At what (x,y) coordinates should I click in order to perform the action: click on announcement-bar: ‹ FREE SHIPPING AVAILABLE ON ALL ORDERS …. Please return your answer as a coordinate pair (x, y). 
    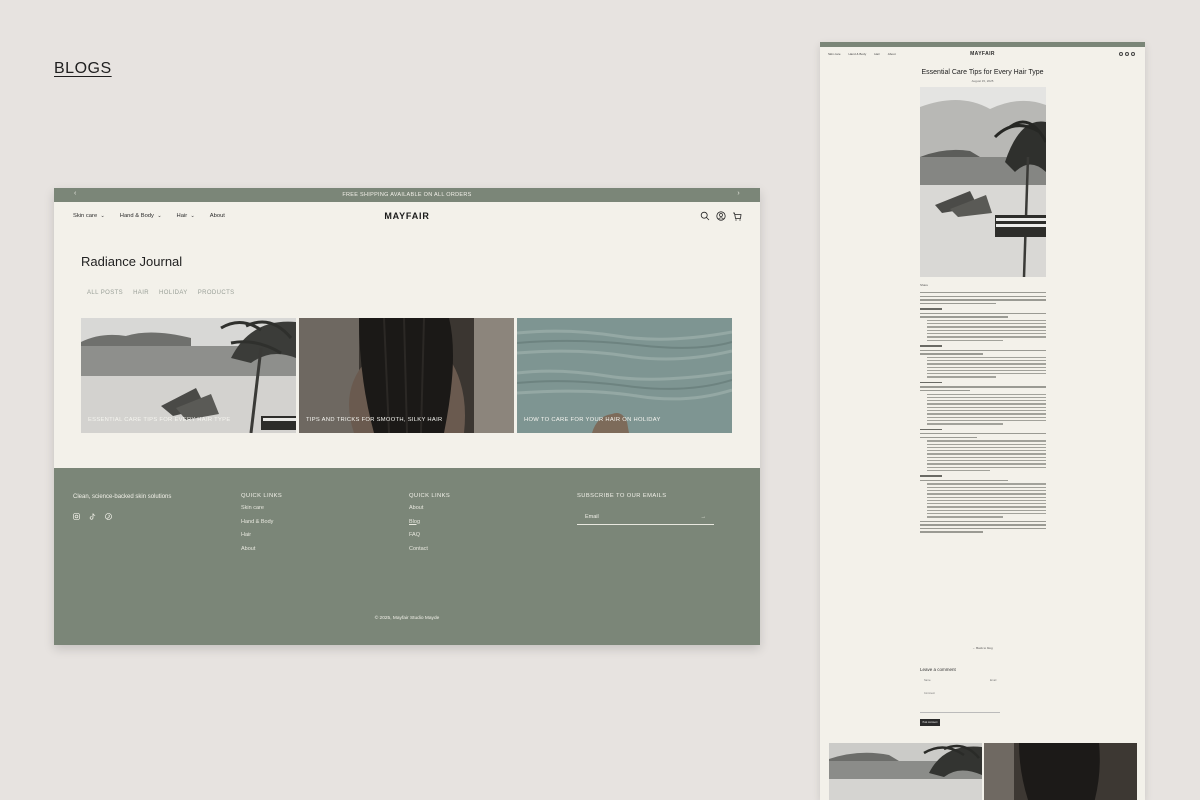
    Looking at the image, I should click on (407, 195).